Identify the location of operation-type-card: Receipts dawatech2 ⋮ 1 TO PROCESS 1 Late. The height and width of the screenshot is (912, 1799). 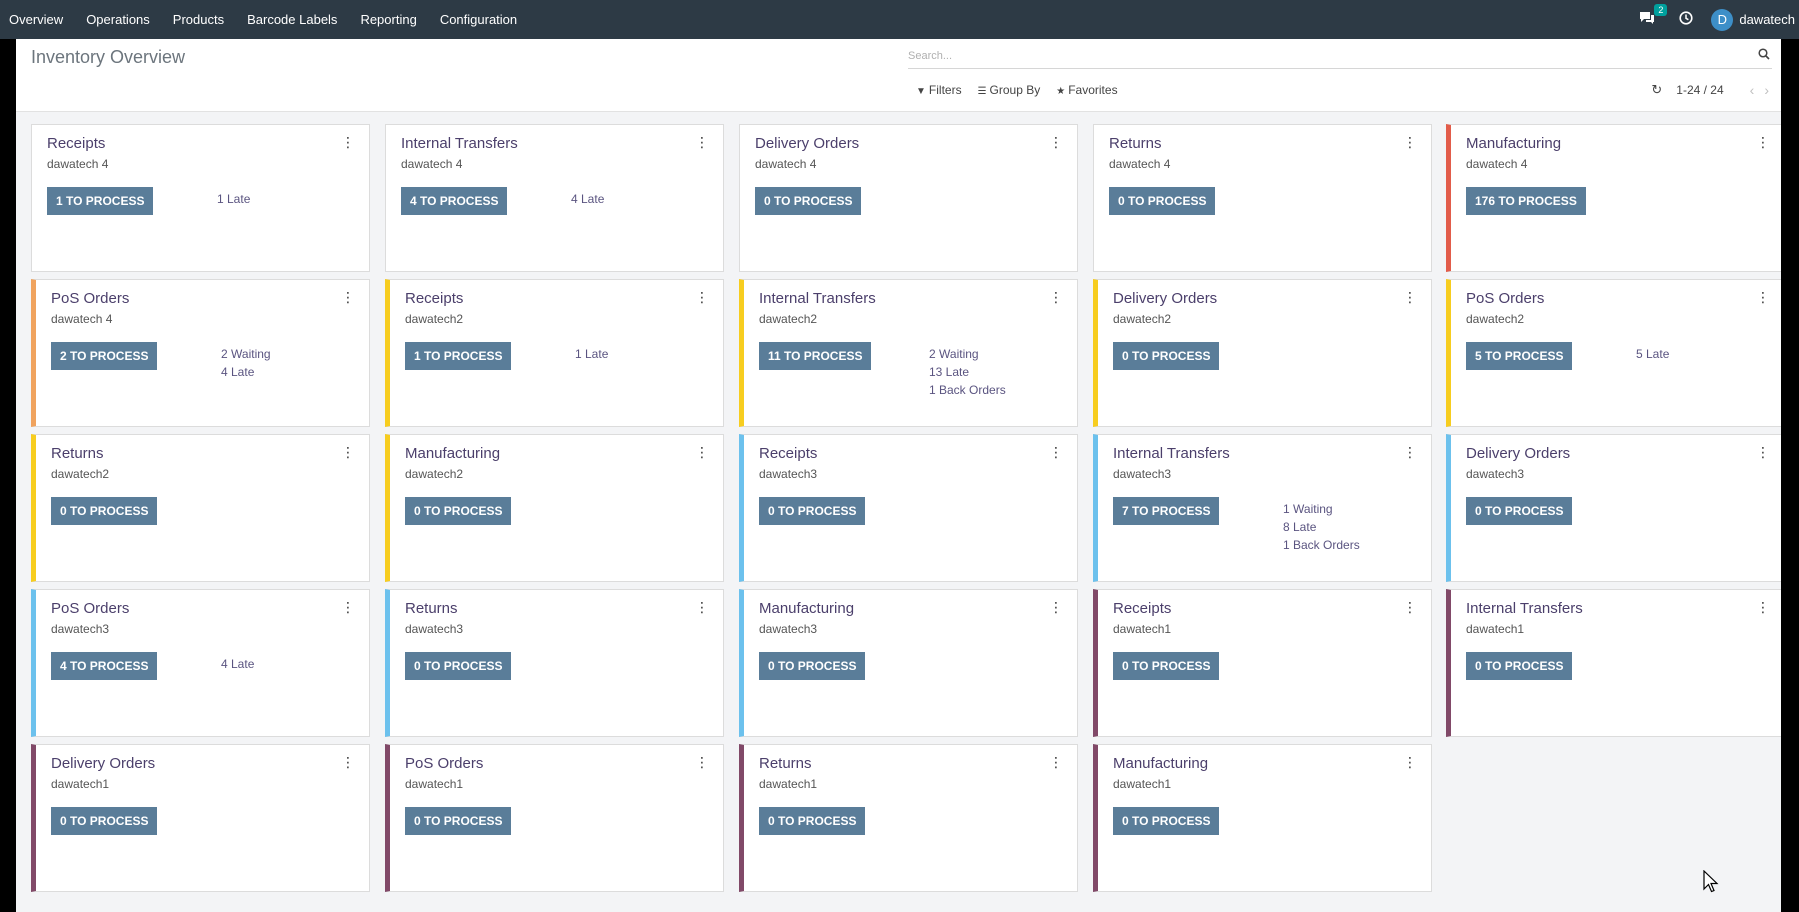
(554, 353).